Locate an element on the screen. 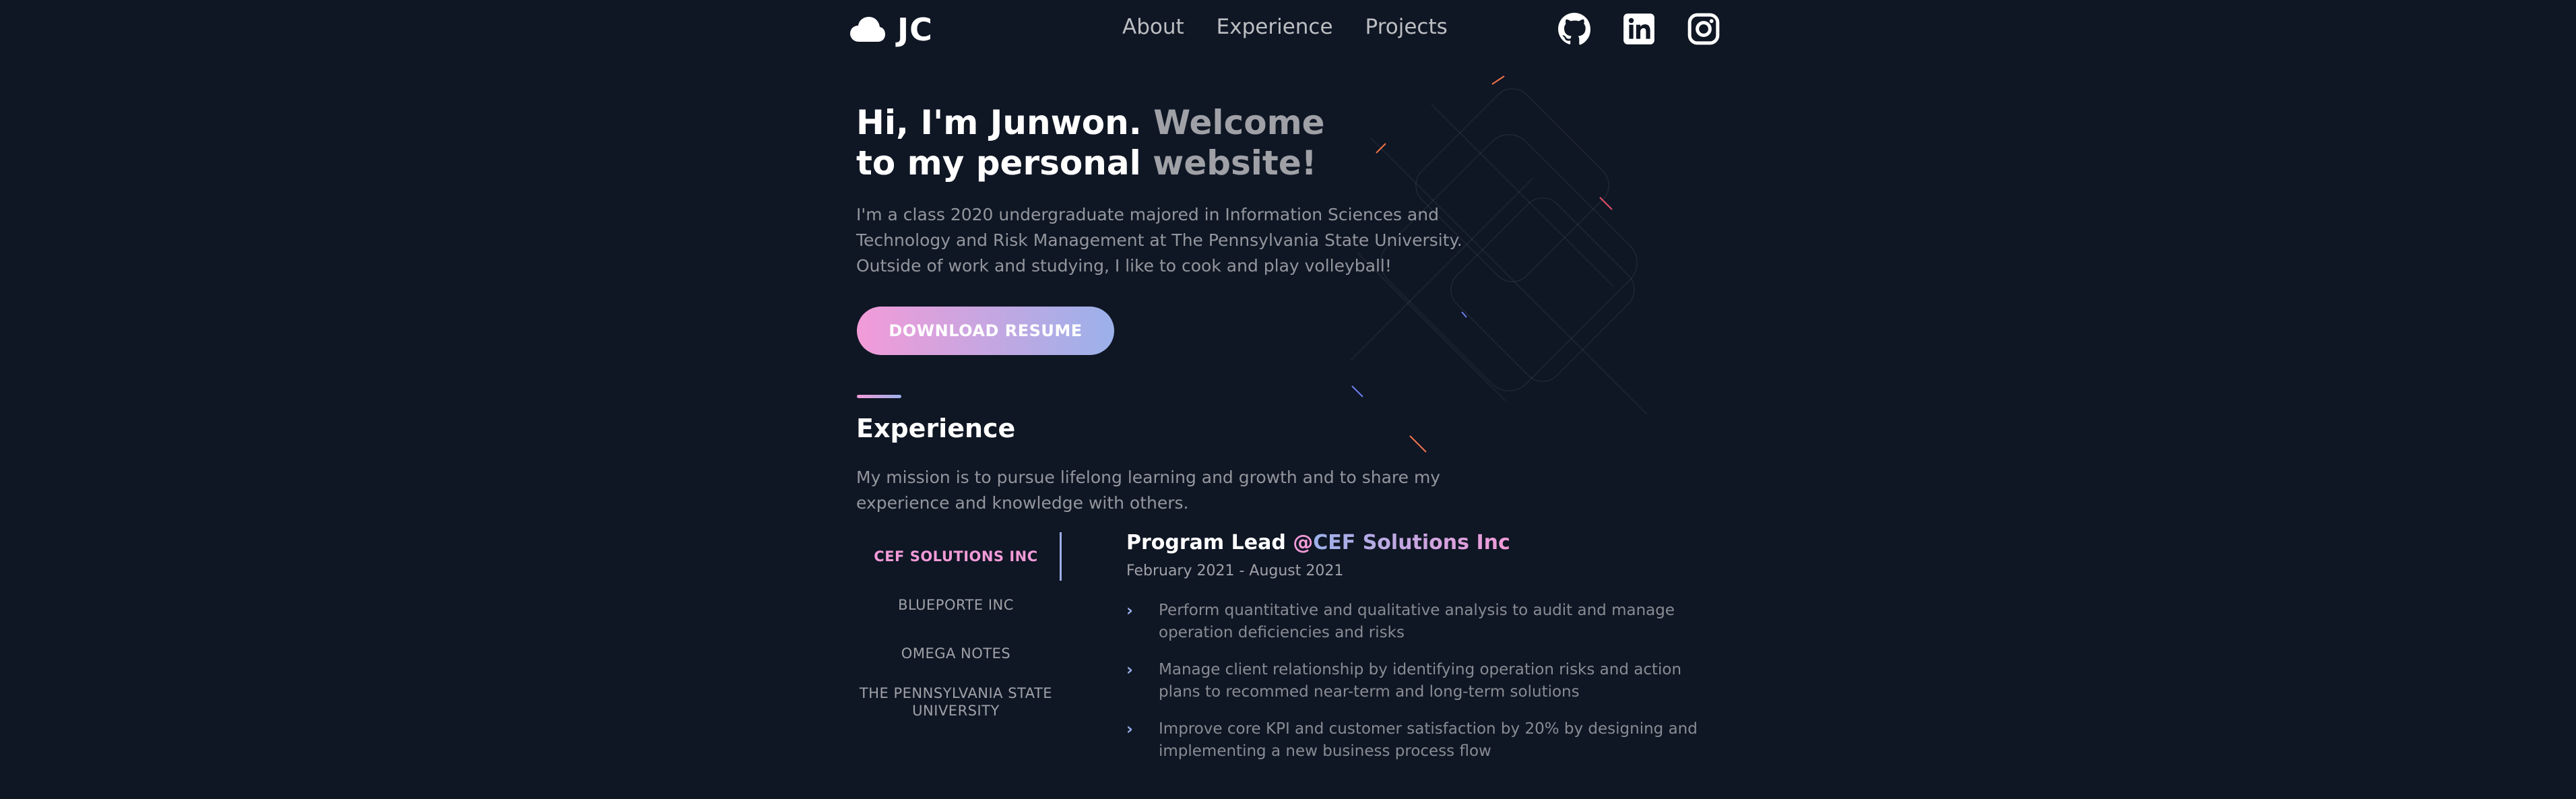  nav-link-projects: Projects is located at coordinates (1406, 27).